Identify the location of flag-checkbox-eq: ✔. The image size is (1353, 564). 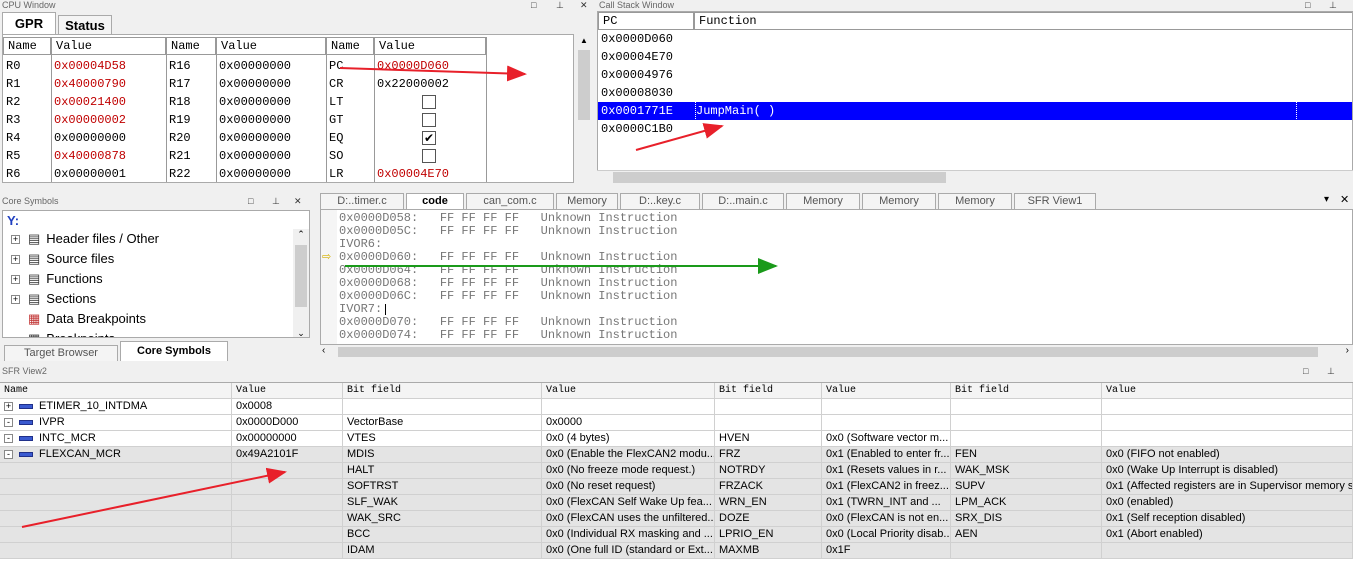
(429, 138).